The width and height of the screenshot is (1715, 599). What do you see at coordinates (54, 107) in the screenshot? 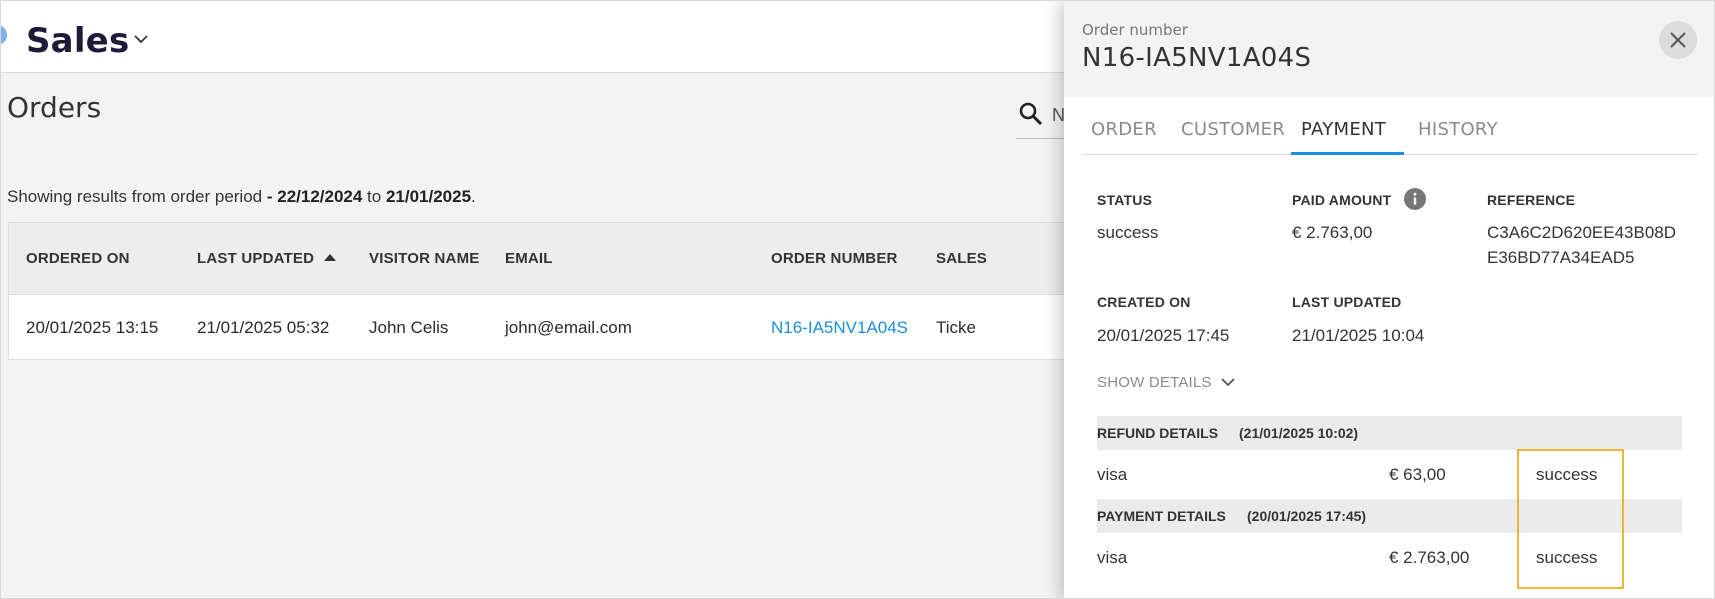
I see `page-title: Orders` at bounding box center [54, 107].